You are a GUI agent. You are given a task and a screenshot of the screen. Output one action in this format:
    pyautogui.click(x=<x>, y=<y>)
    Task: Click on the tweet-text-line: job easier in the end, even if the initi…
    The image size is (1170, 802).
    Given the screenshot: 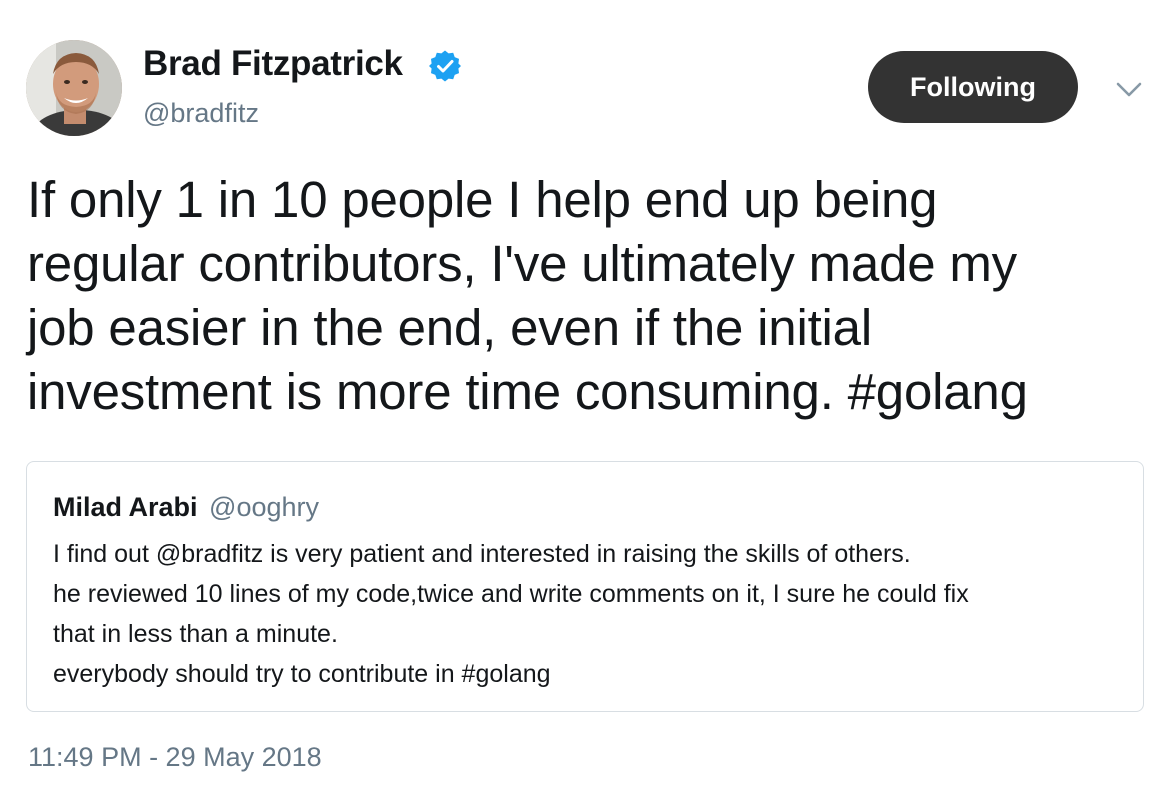 What is the action you would take?
    pyautogui.click(x=449, y=327)
    